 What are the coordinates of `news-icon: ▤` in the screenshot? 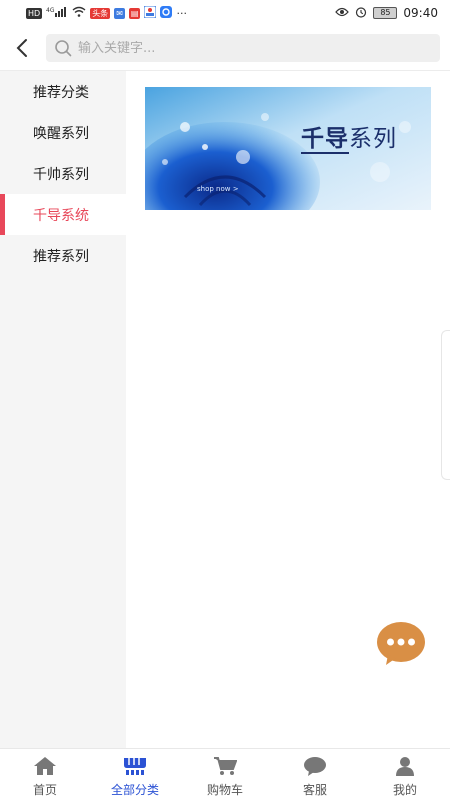 It's located at (134, 13).